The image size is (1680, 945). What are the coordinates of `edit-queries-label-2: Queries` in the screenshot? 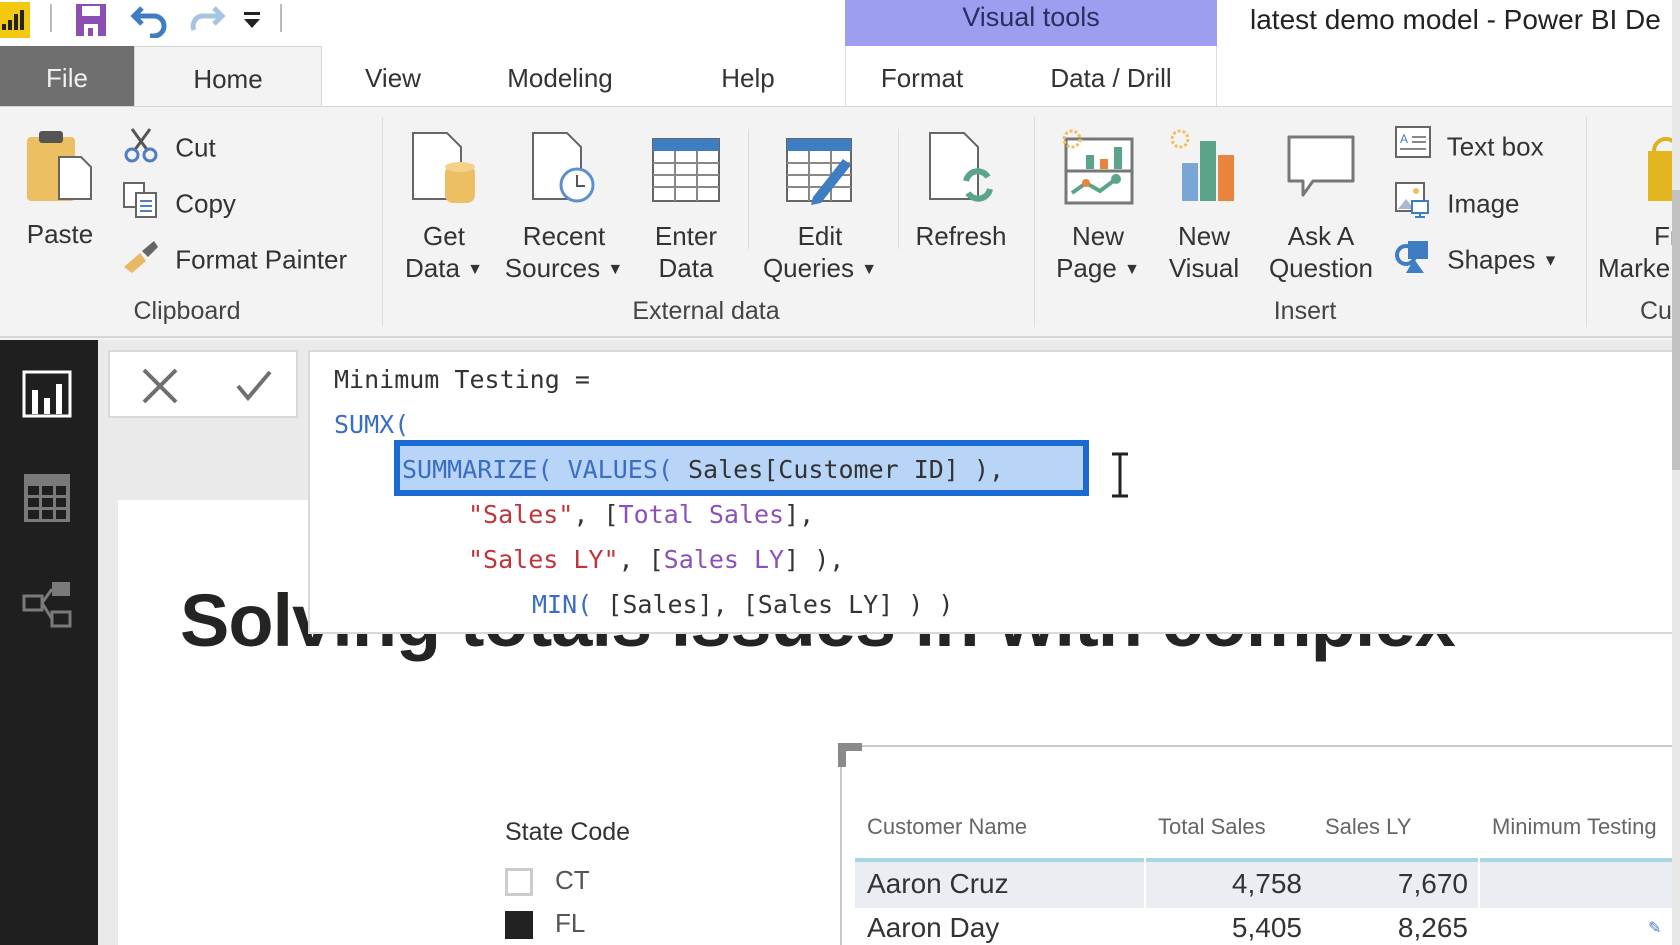 It's located at (808, 268).